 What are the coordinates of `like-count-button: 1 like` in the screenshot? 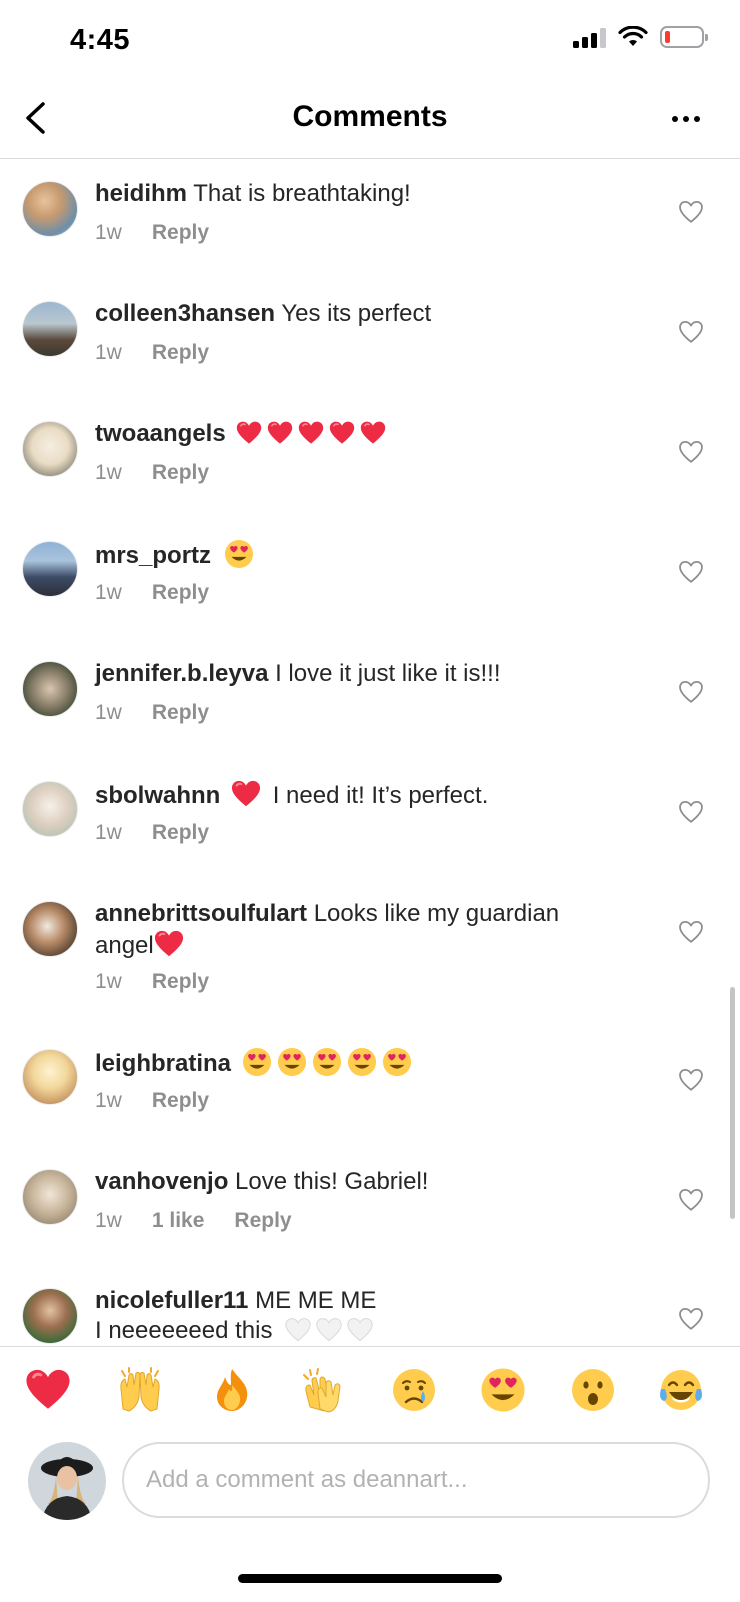 It's located at (178, 1221).